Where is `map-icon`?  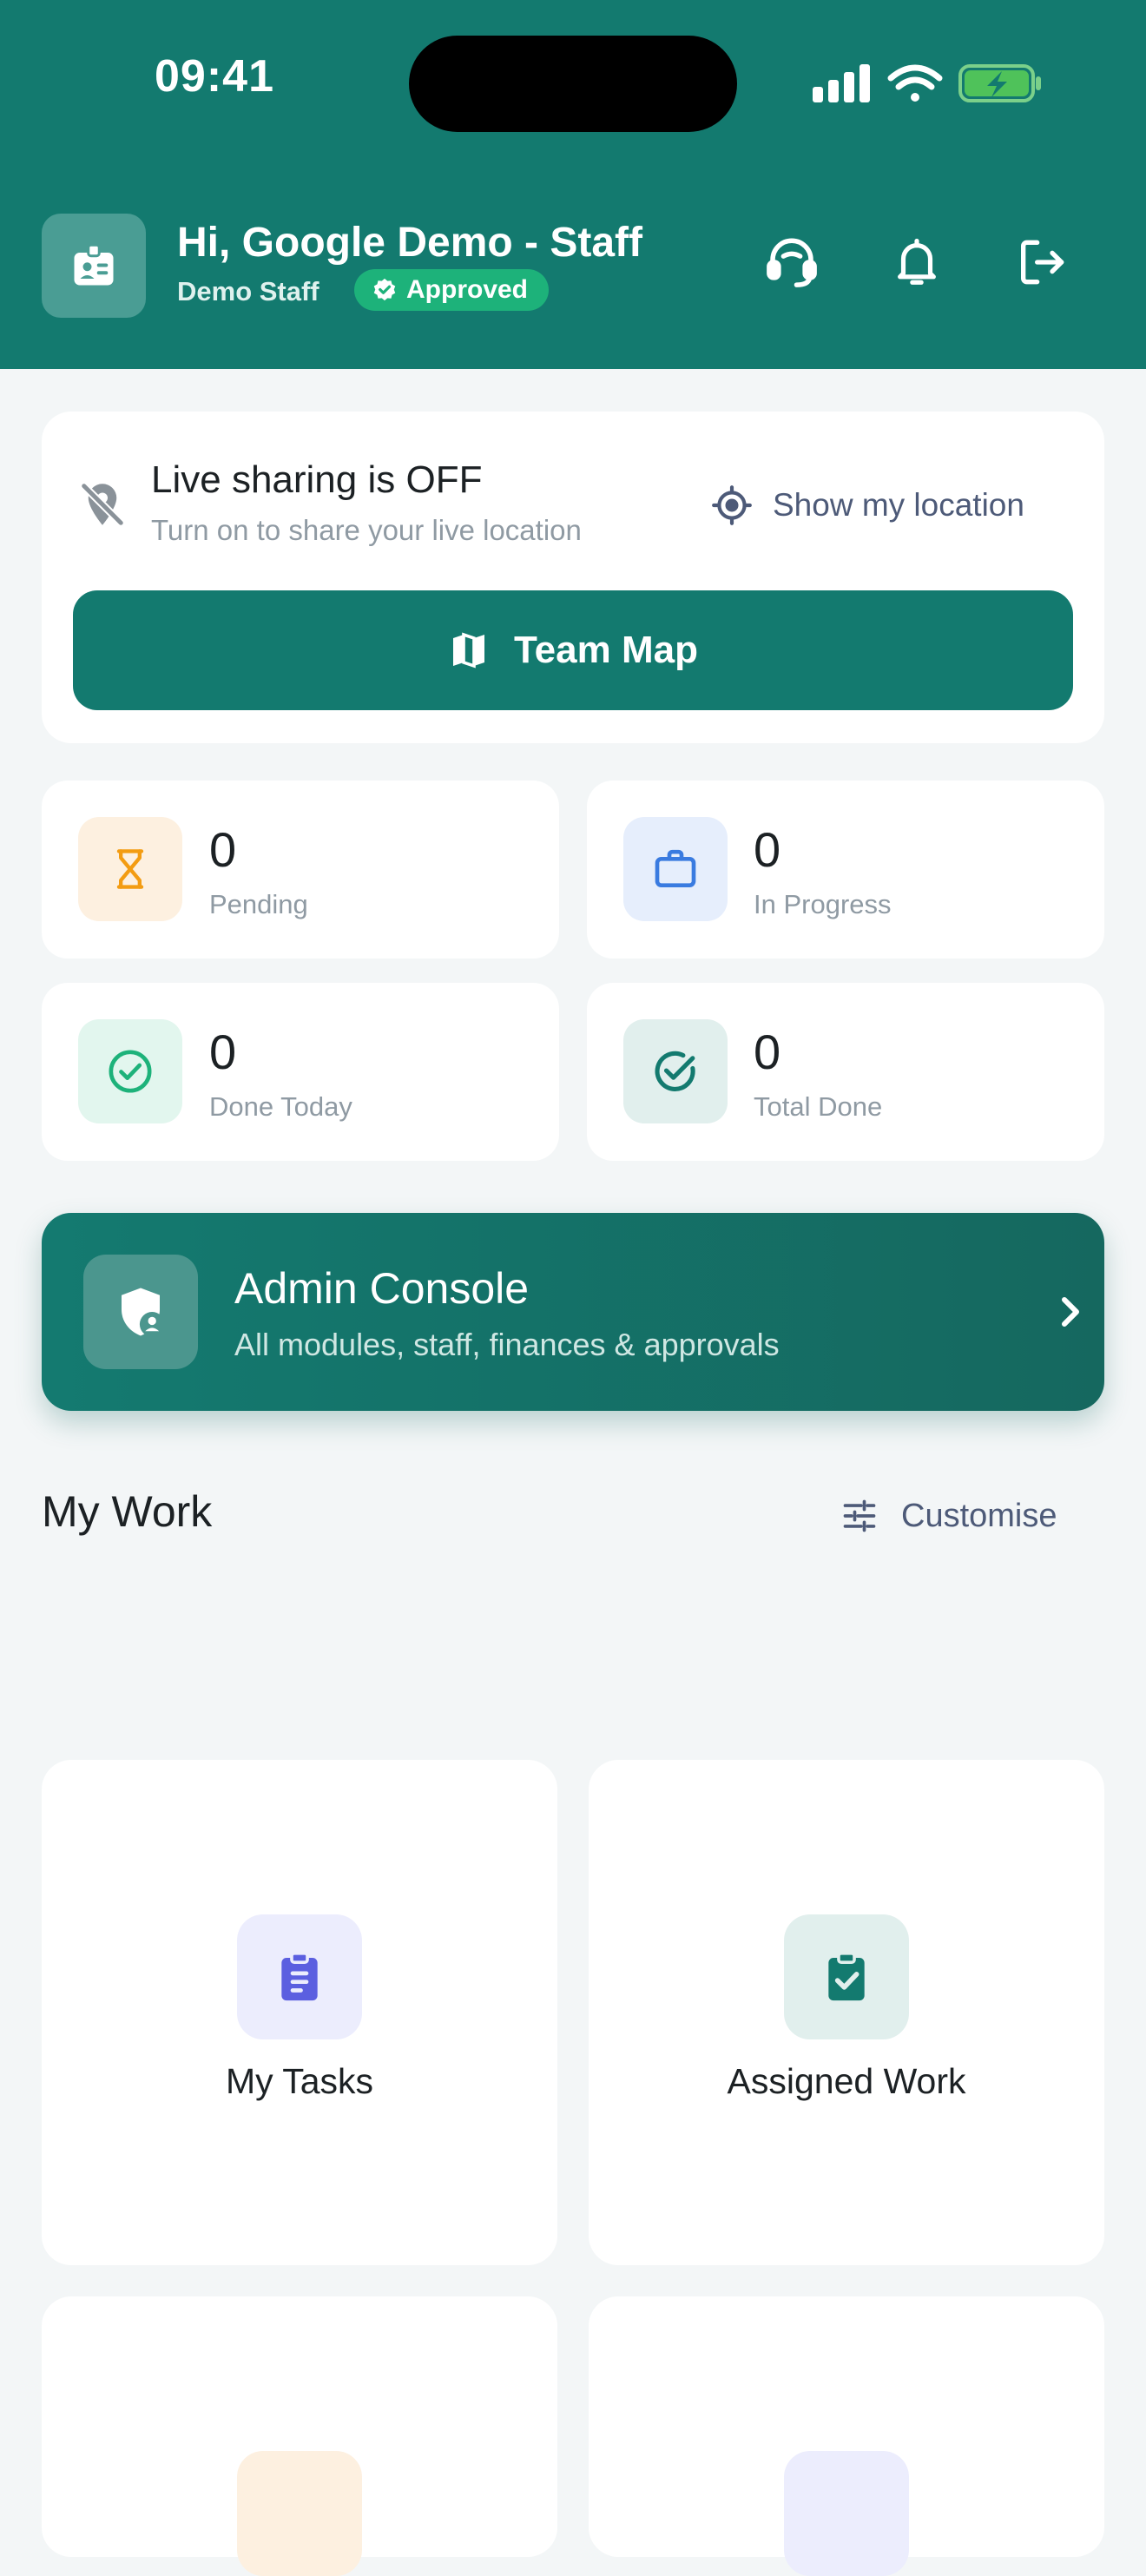 map-icon is located at coordinates (469, 650).